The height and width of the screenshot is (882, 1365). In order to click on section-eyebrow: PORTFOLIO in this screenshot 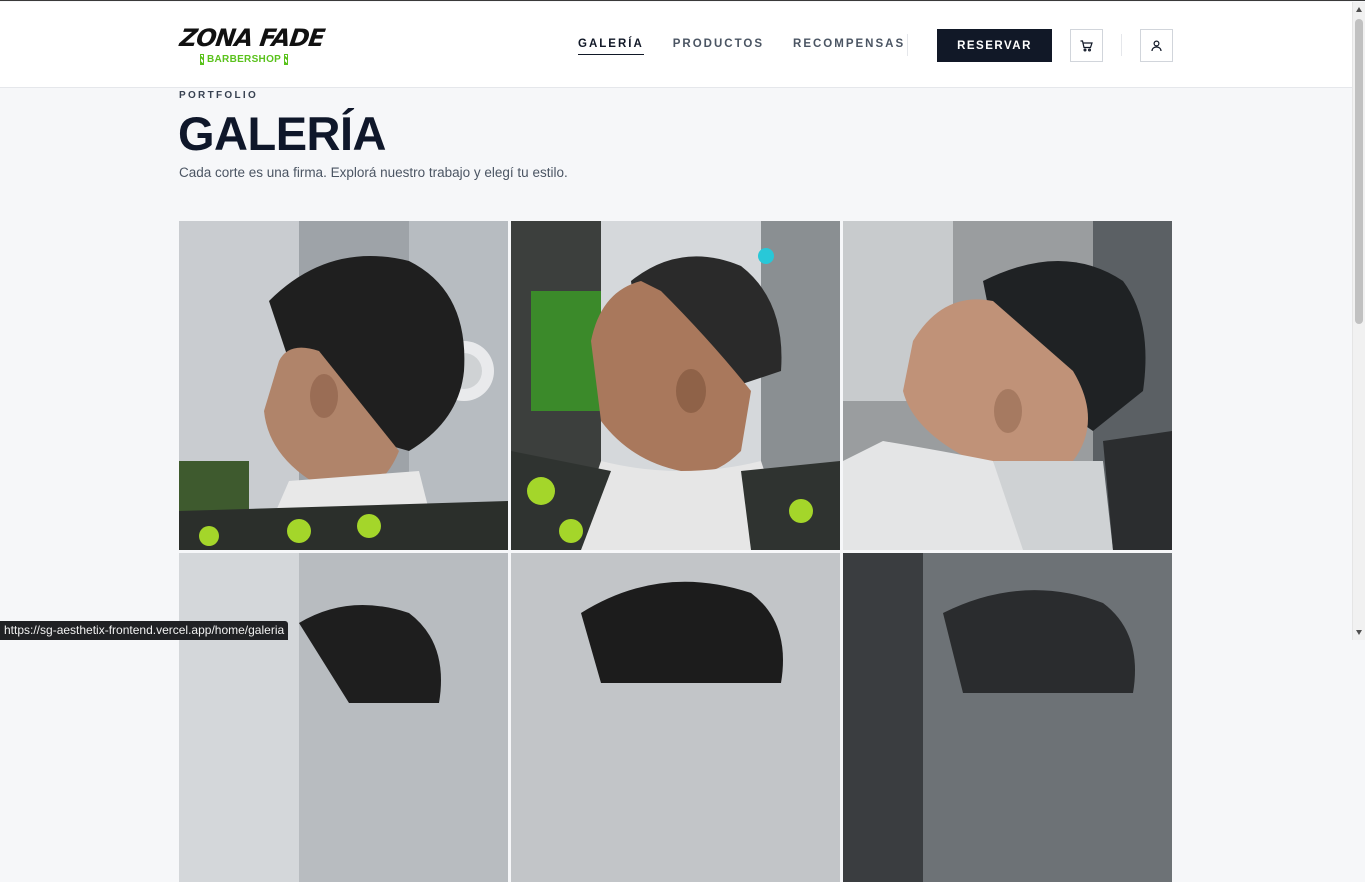, I will do `click(219, 95)`.